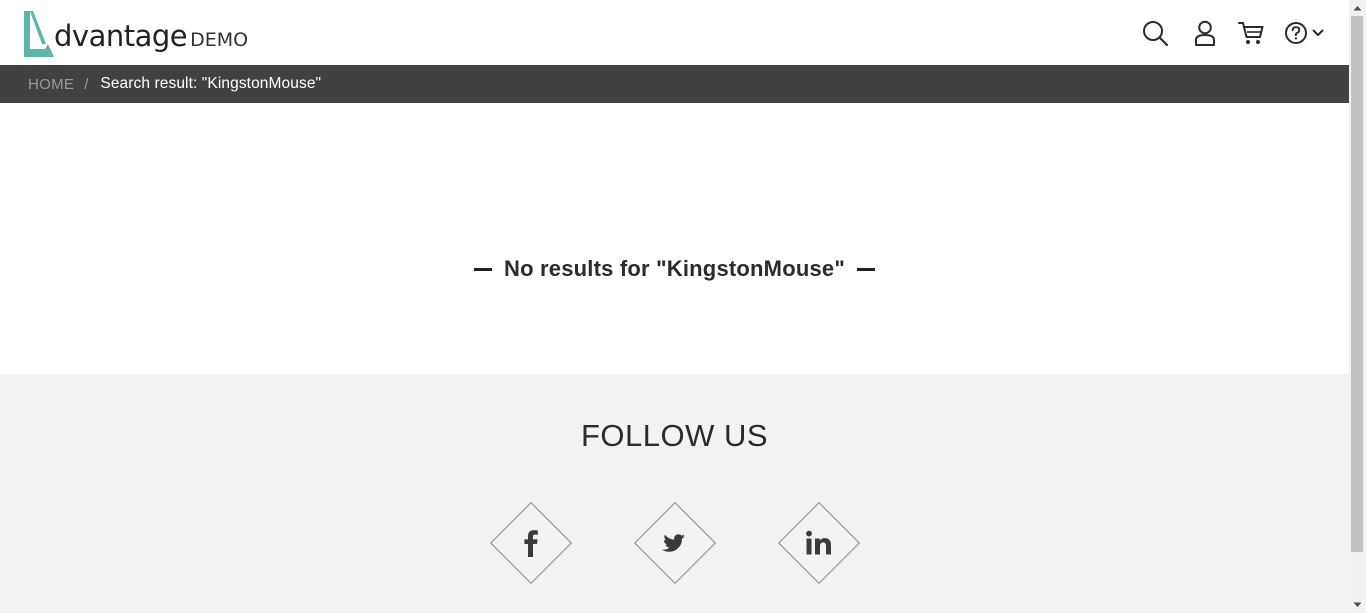  I want to click on search-icon, so click(1155, 33).